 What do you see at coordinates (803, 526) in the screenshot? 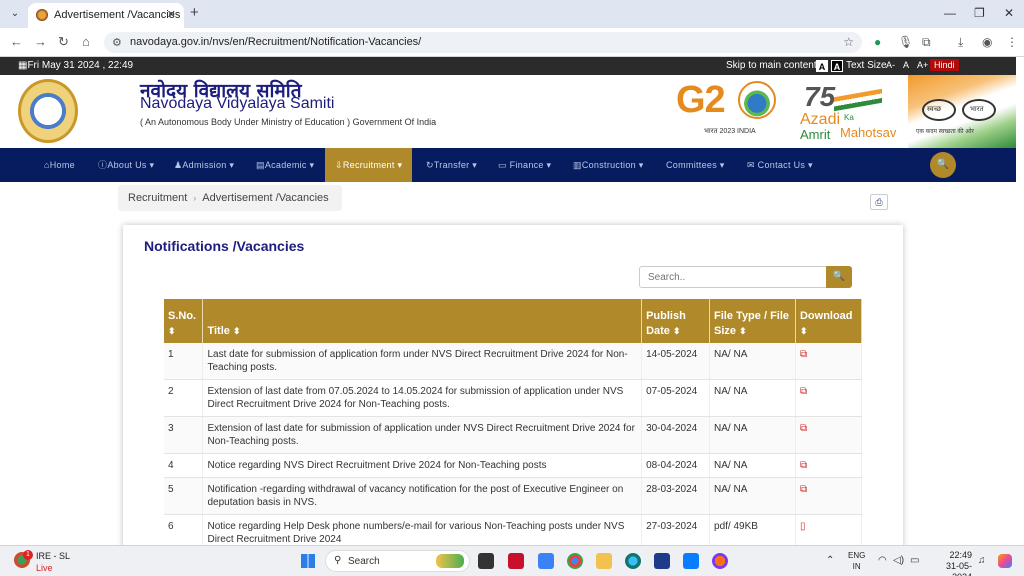
I see `pdf-file-icon: ▯` at bounding box center [803, 526].